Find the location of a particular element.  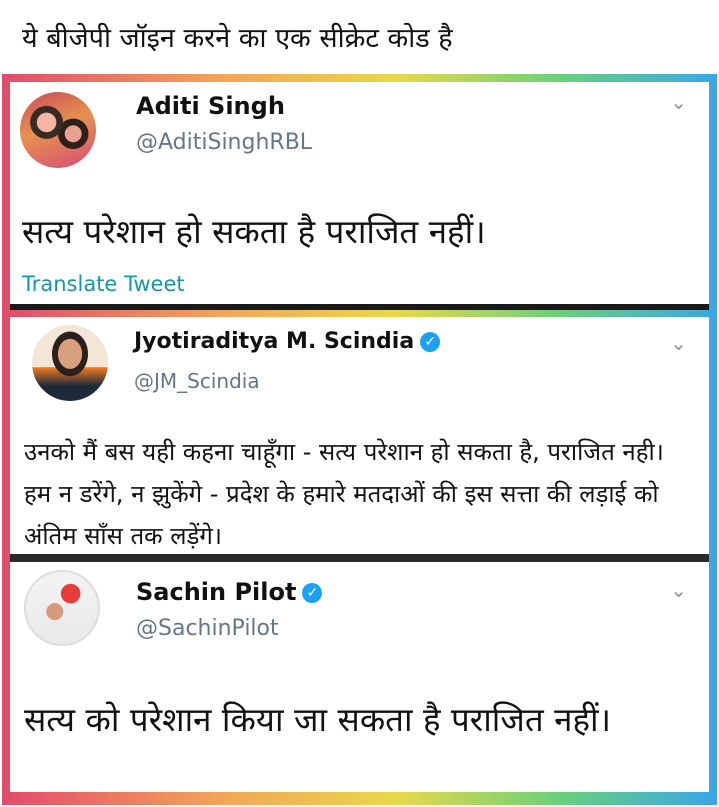

user-name-text: Sachin Pilot is located at coordinates (216, 592).